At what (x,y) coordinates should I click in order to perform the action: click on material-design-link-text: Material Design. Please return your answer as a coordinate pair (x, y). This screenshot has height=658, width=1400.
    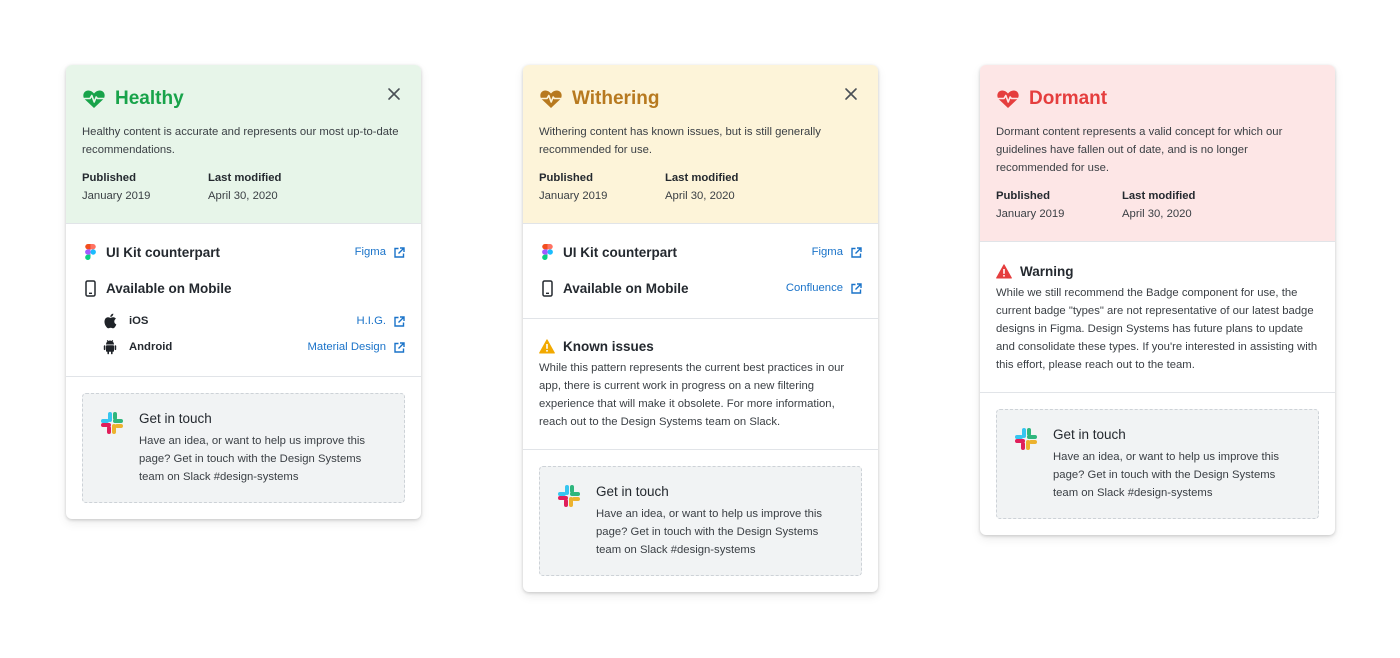
    Looking at the image, I should click on (347, 347).